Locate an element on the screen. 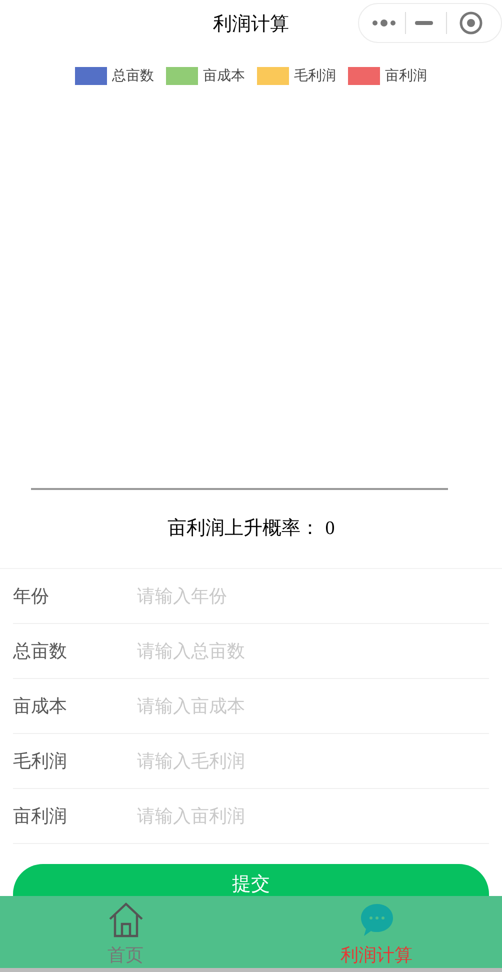 This screenshot has width=502, height=972. legend-label: 毛利润 is located at coordinates (315, 75).